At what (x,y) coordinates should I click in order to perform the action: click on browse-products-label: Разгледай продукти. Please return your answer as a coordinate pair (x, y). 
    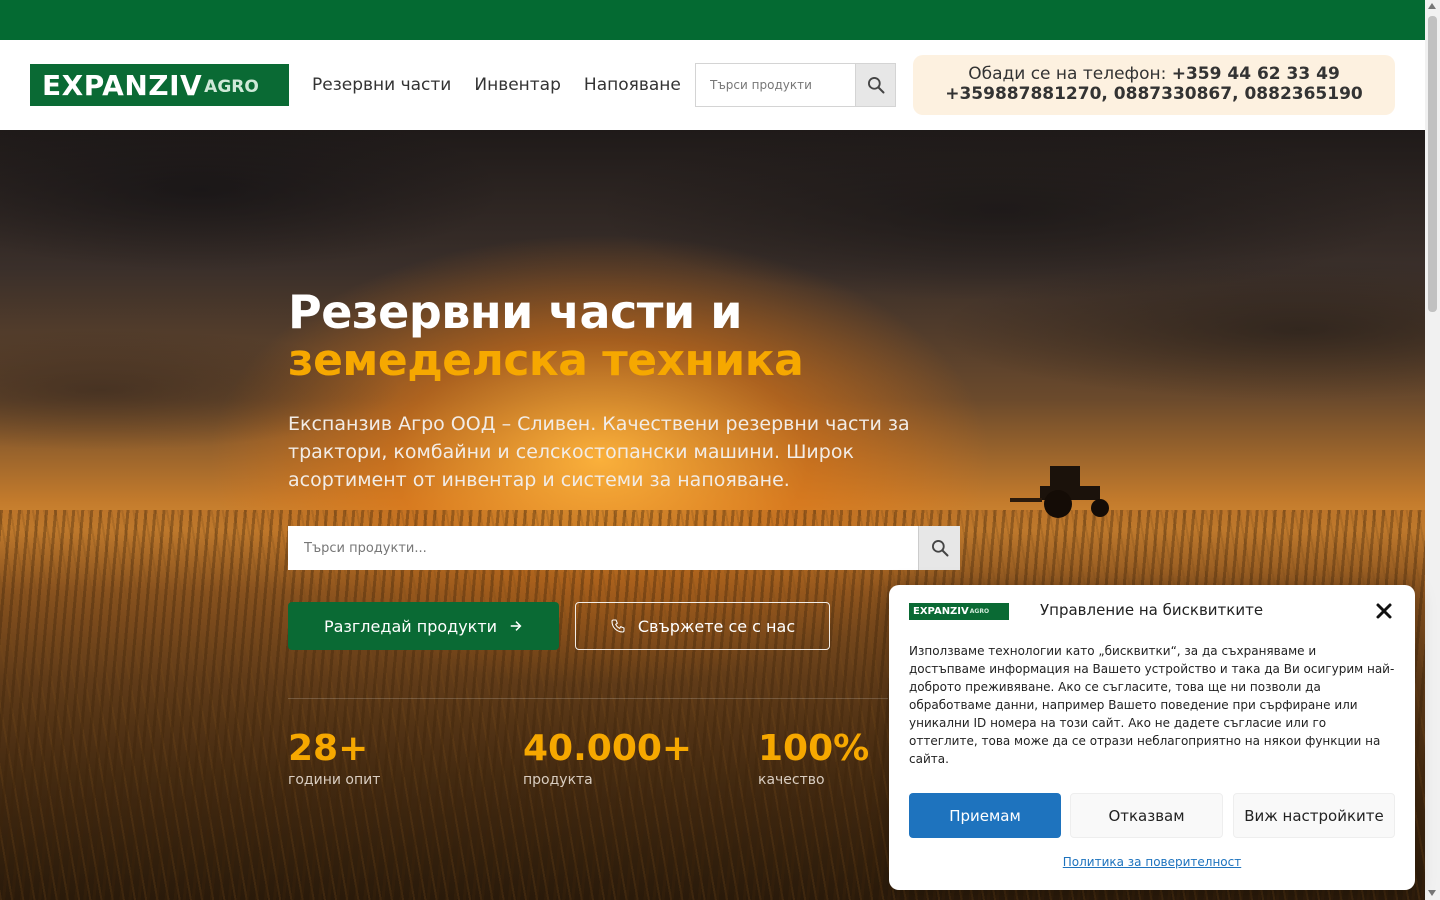
    Looking at the image, I should click on (410, 626).